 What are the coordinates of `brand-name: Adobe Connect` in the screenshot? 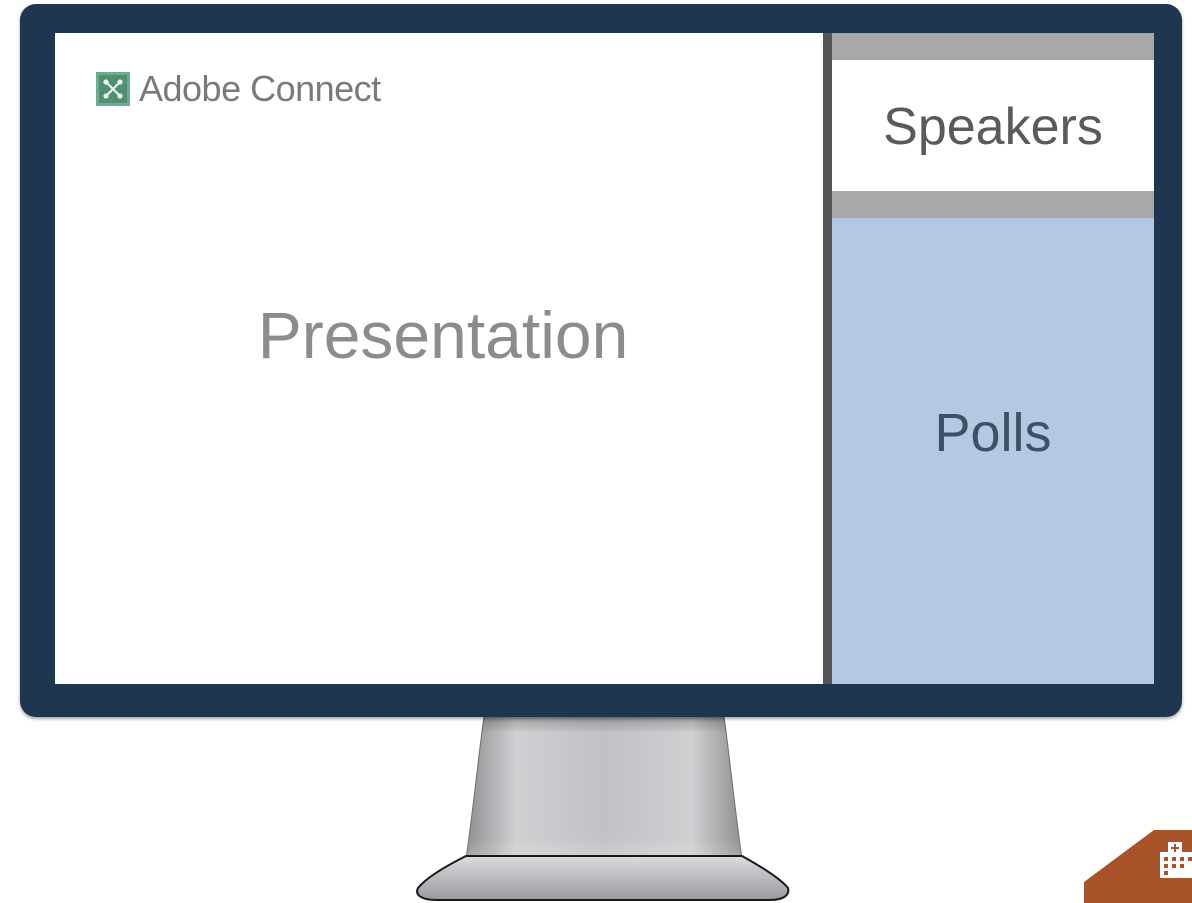 It's located at (260, 88).